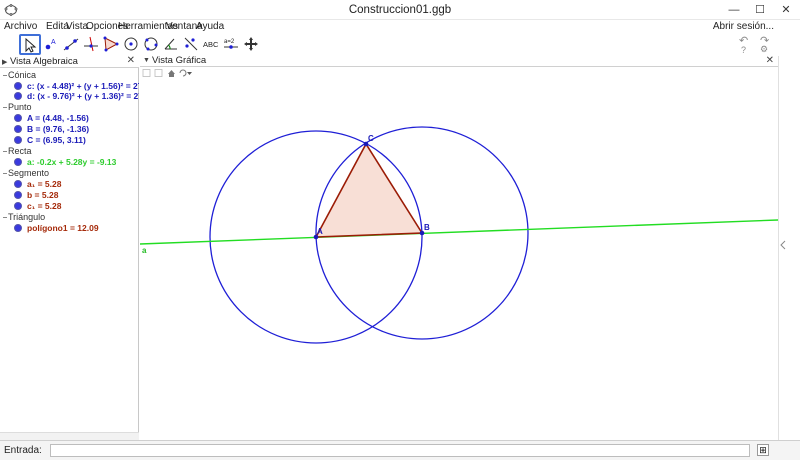 Image resolution: width=800 pixels, height=460 pixels. I want to click on slider-tool-label: a=2, so click(229, 42).